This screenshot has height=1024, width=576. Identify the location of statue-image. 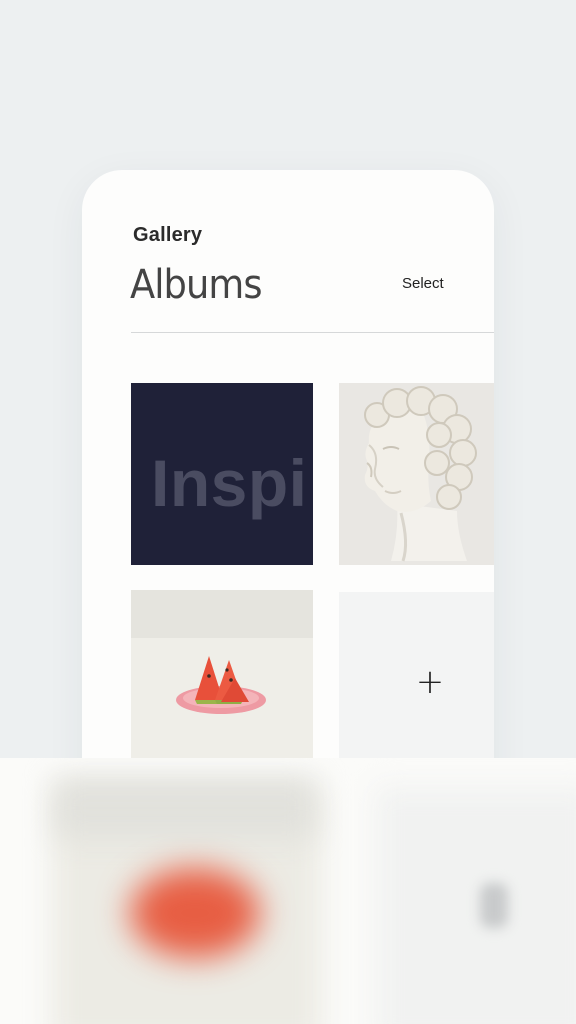
(416, 474).